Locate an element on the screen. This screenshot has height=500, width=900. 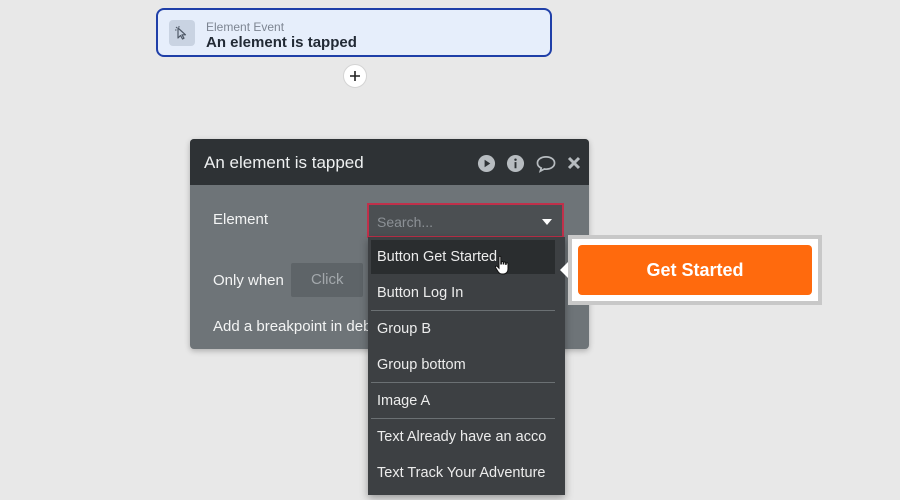
only-when-label: Only when is located at coordinates (248, 280).